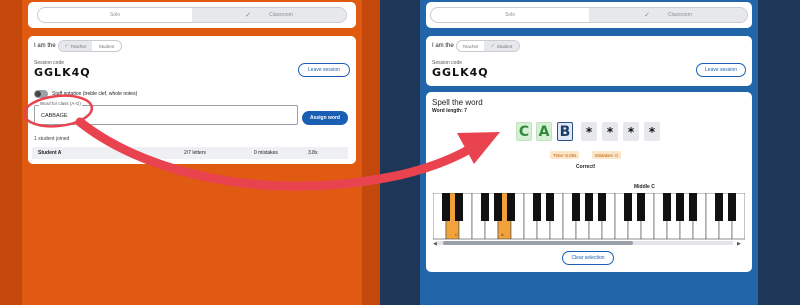 The width and height of the screenshot is (800, 305). I want to click on student-mistakes: 0 mistakes, so click(266, 153).